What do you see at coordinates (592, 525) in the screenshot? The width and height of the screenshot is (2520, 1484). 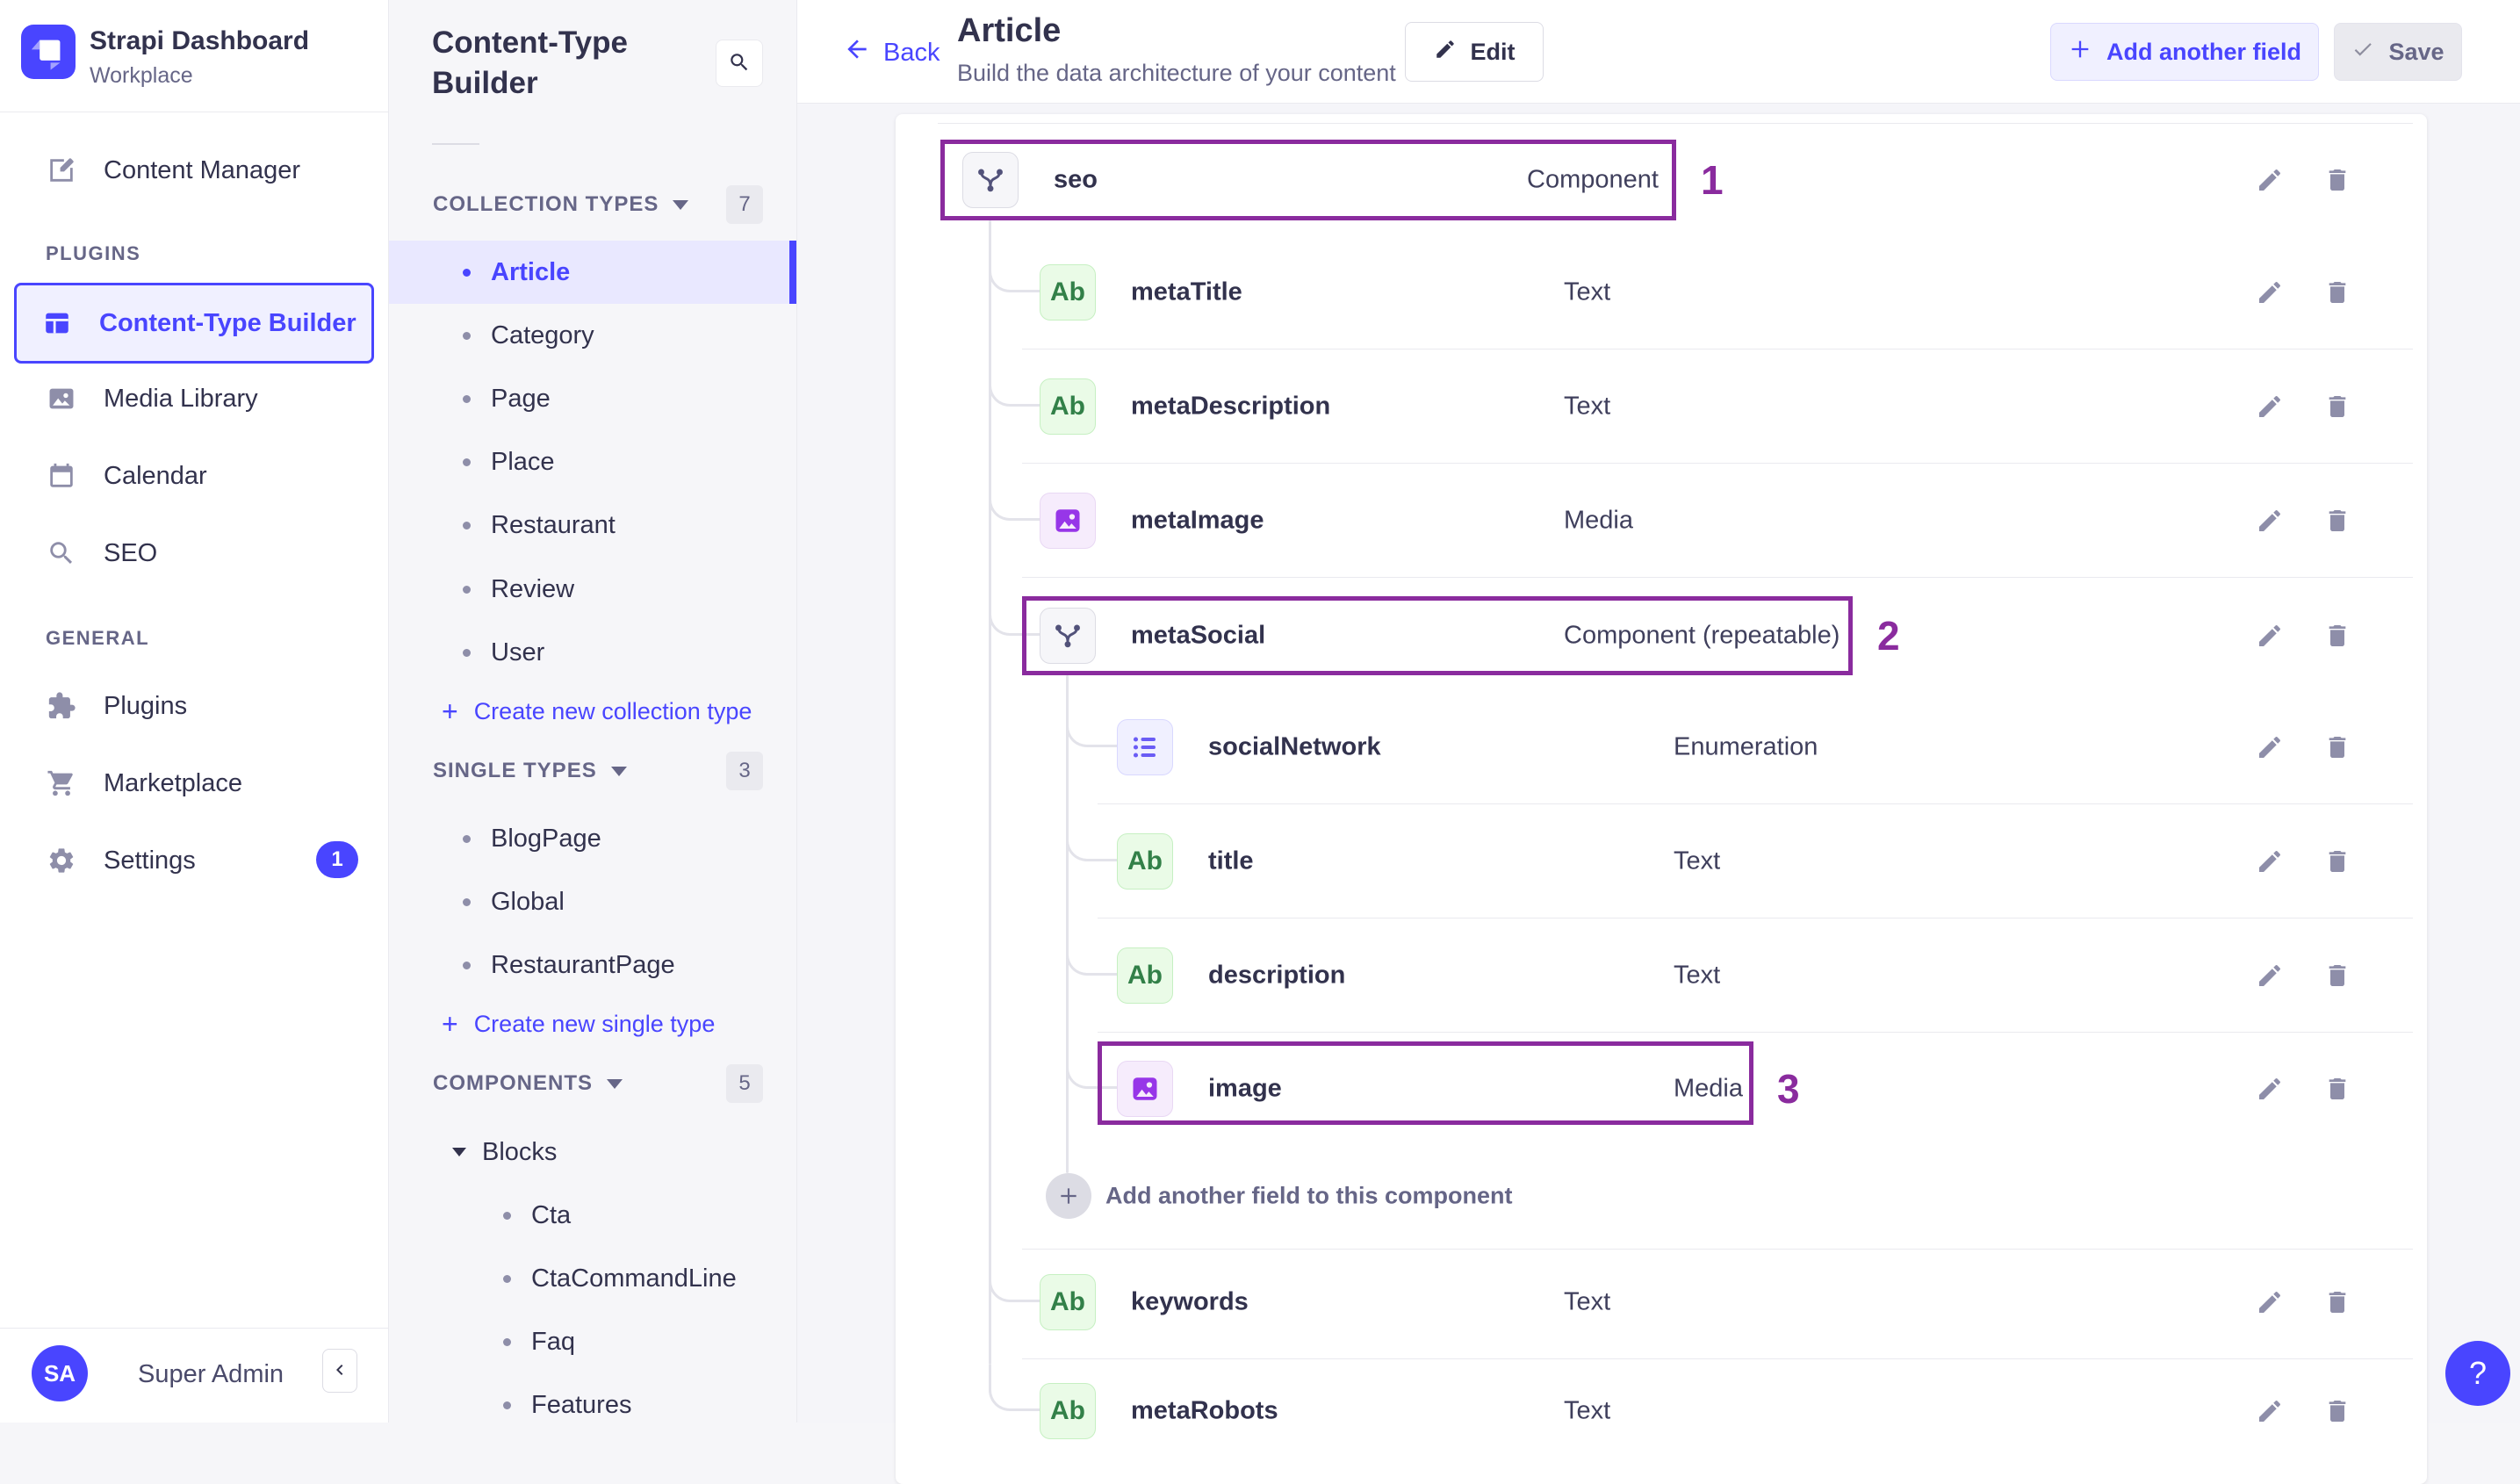 I see `subnav-item-restaurant: Restaurant` at bounding box center [592, 525].